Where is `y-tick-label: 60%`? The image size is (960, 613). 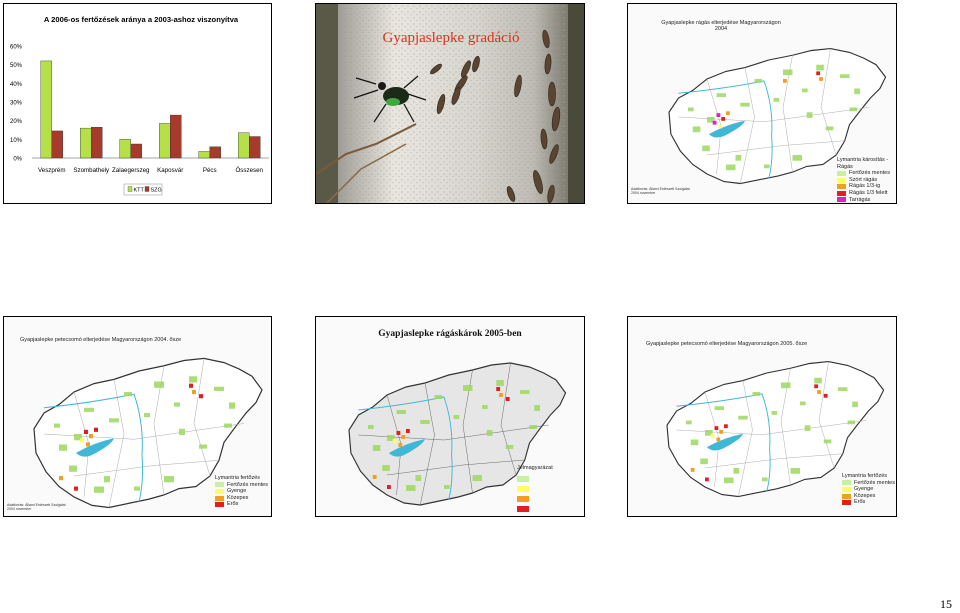
y-tick-label: 60% is located at coordinates (16, 48).